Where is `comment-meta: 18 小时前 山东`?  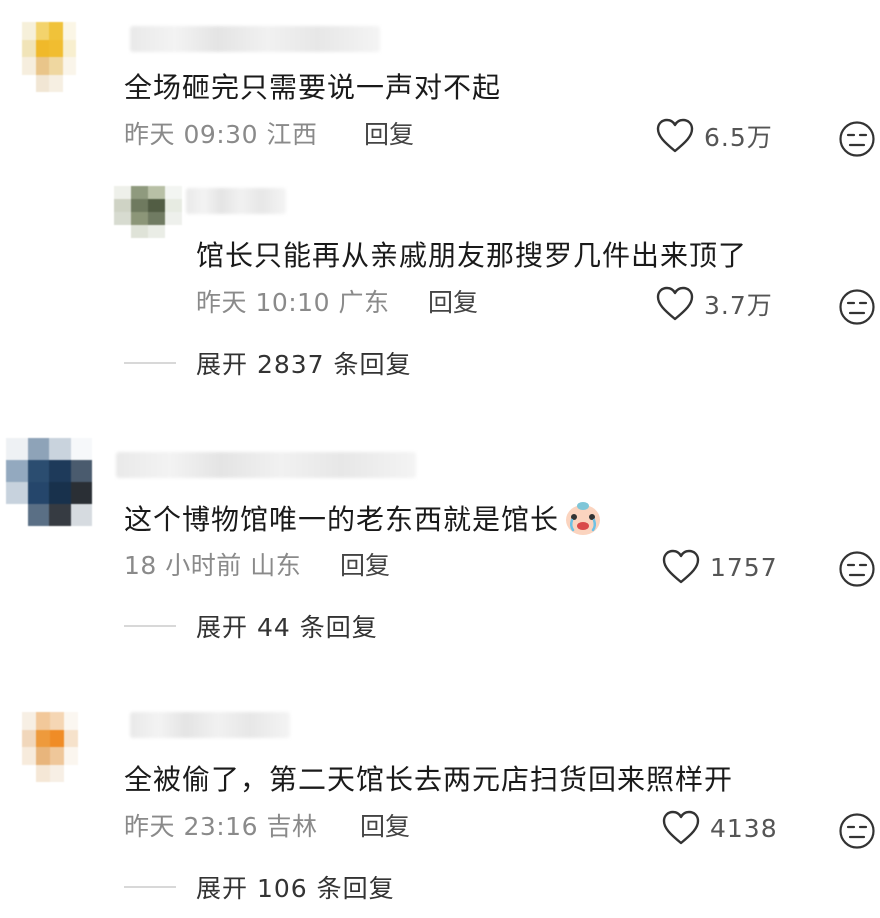
comment-meta: 18 小时前 山东 is located at coordinates (212, 566).